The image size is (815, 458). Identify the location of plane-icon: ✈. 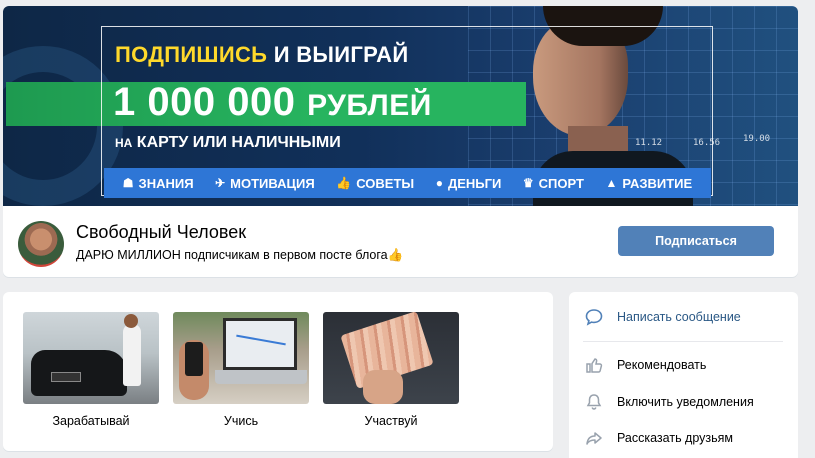
(220, 183).